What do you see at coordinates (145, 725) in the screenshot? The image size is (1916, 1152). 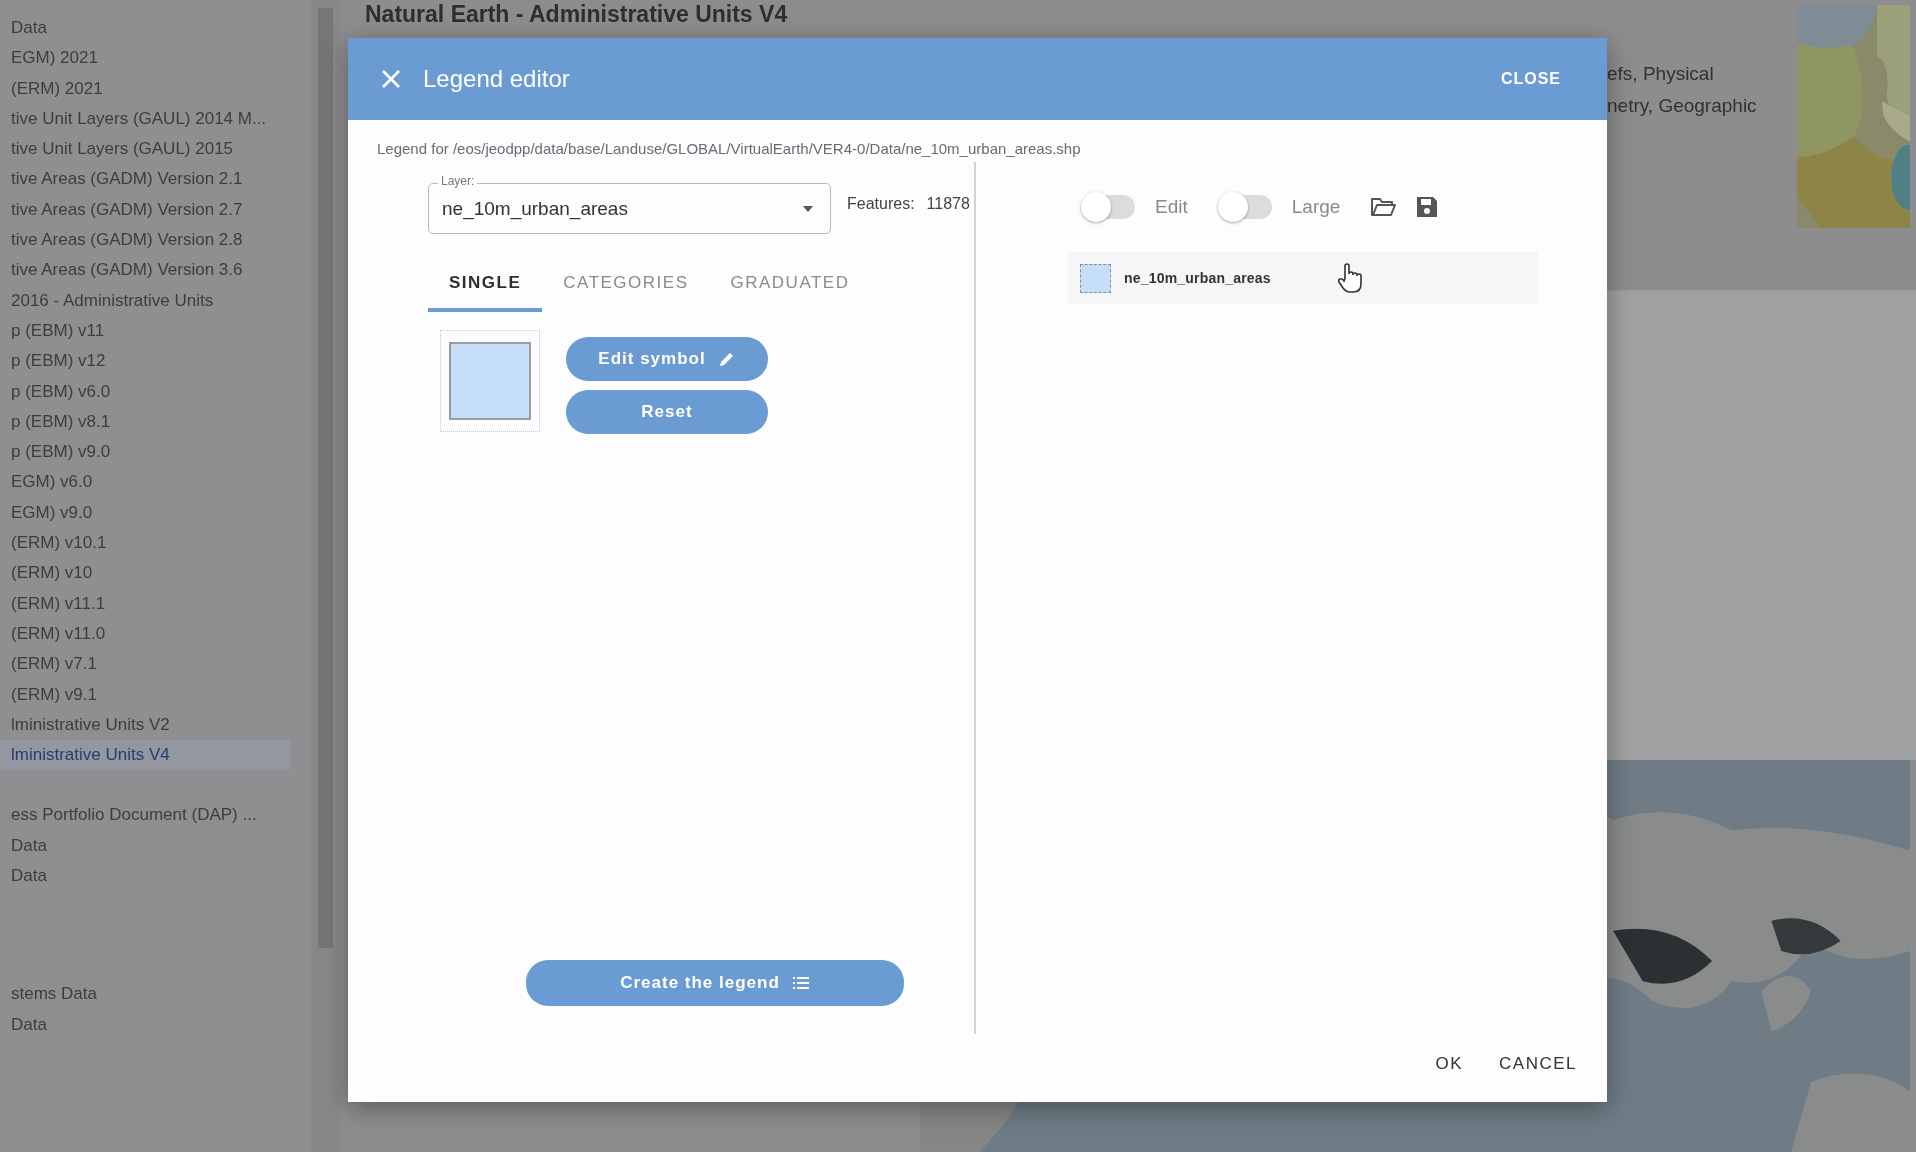 I see `sidebar-item: lministrative Units V2` at bounding box center [145, 725].